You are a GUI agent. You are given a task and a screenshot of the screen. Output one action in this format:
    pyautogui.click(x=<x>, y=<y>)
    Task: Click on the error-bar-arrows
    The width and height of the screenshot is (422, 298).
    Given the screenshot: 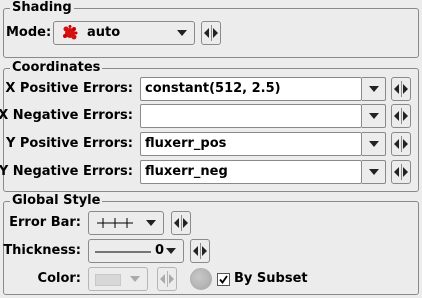 What is the action you would take?
    pyautogui.click(x=181, y=223)
    